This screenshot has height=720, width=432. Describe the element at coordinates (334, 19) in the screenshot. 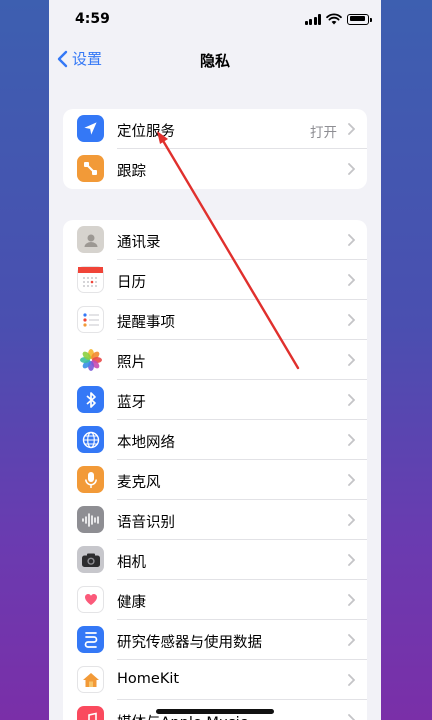

I see `wifi-icon` at that location.